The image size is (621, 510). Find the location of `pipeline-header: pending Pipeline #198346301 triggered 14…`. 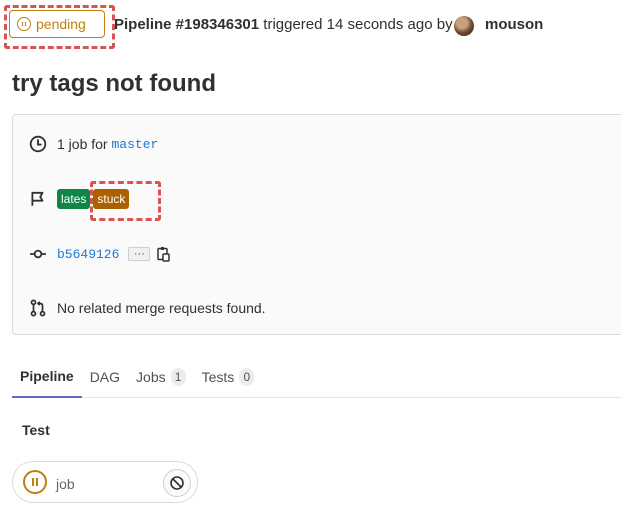

pipeline-header: pending Pipeline #198346301 triggered 14… is located at coordinates (310, 26).